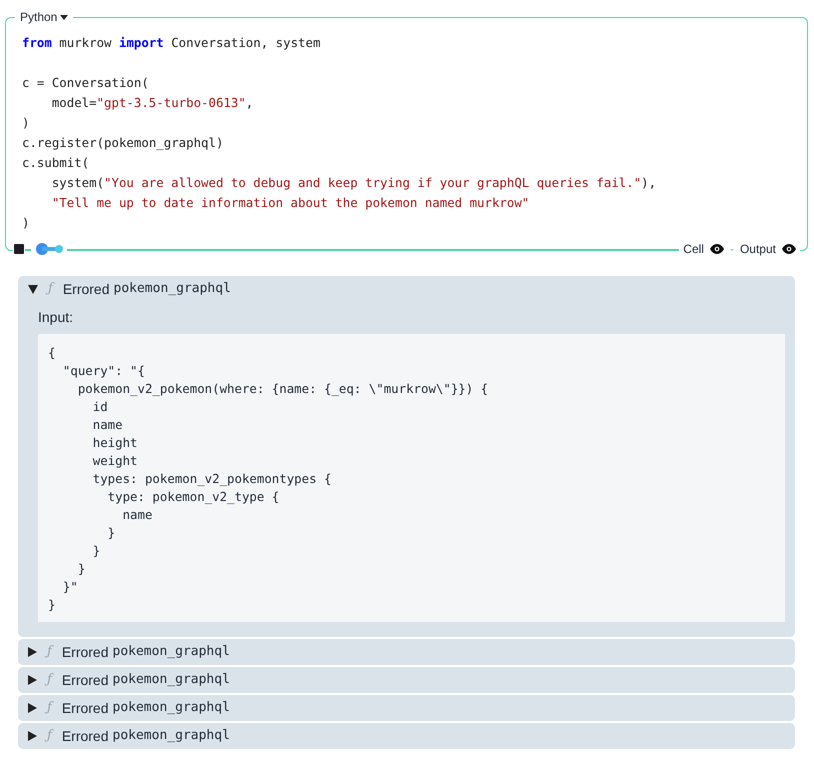  I want to click on toggle-label: Output, so click(758, 249).